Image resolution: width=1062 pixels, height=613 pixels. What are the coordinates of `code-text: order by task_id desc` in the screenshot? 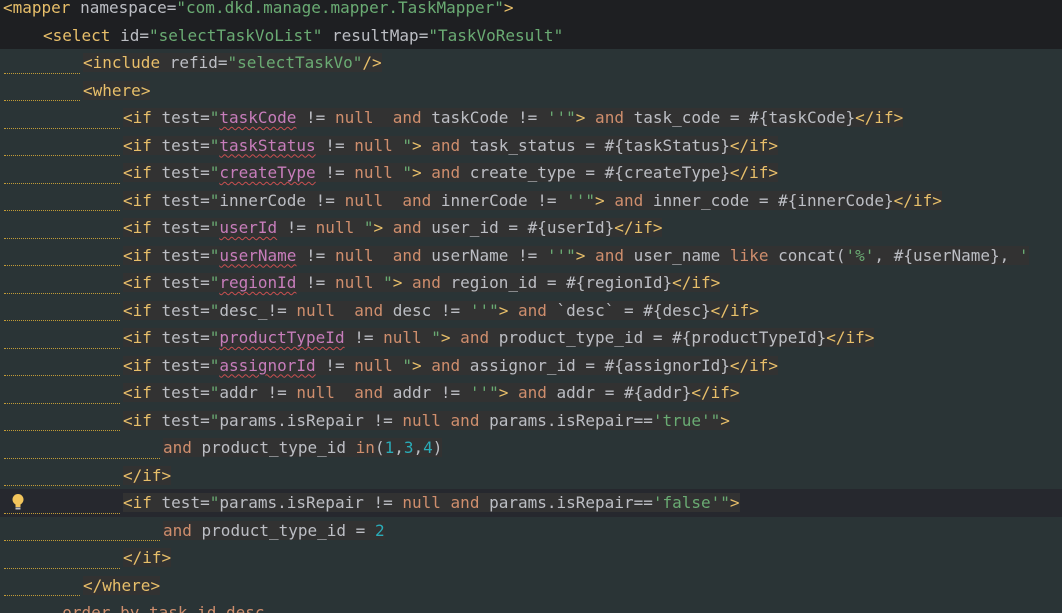 It's located at (153, 606).